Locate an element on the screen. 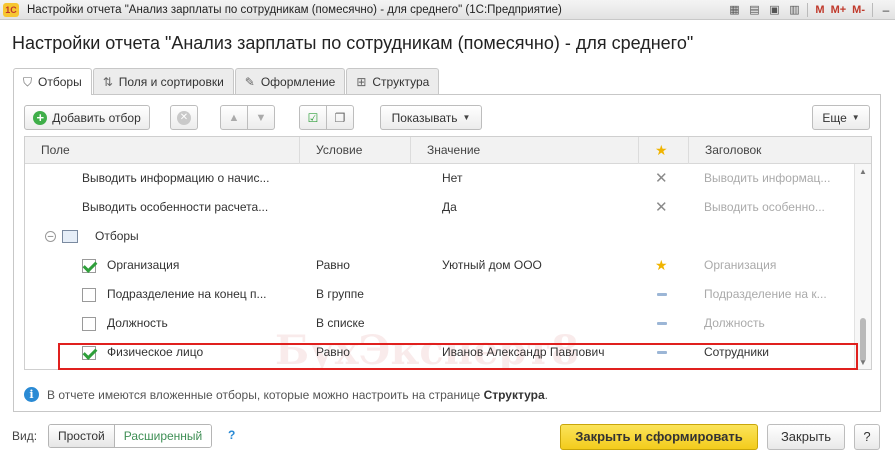  filter-icon: ⛉ is located at coordinates (28, 81).